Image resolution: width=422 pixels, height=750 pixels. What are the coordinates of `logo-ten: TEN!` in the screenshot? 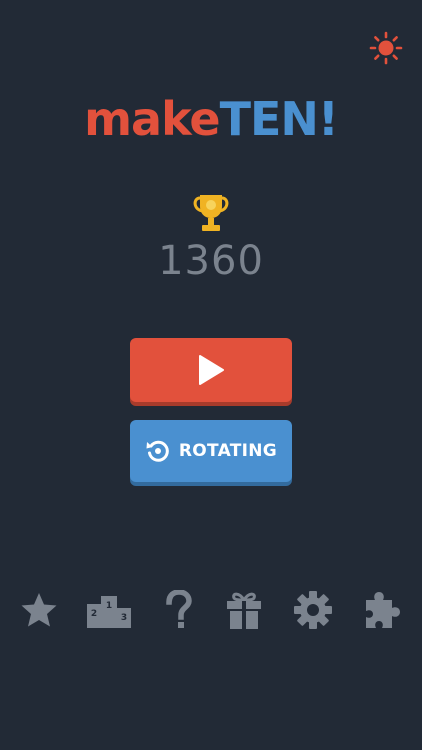 It's located at (279, 119).